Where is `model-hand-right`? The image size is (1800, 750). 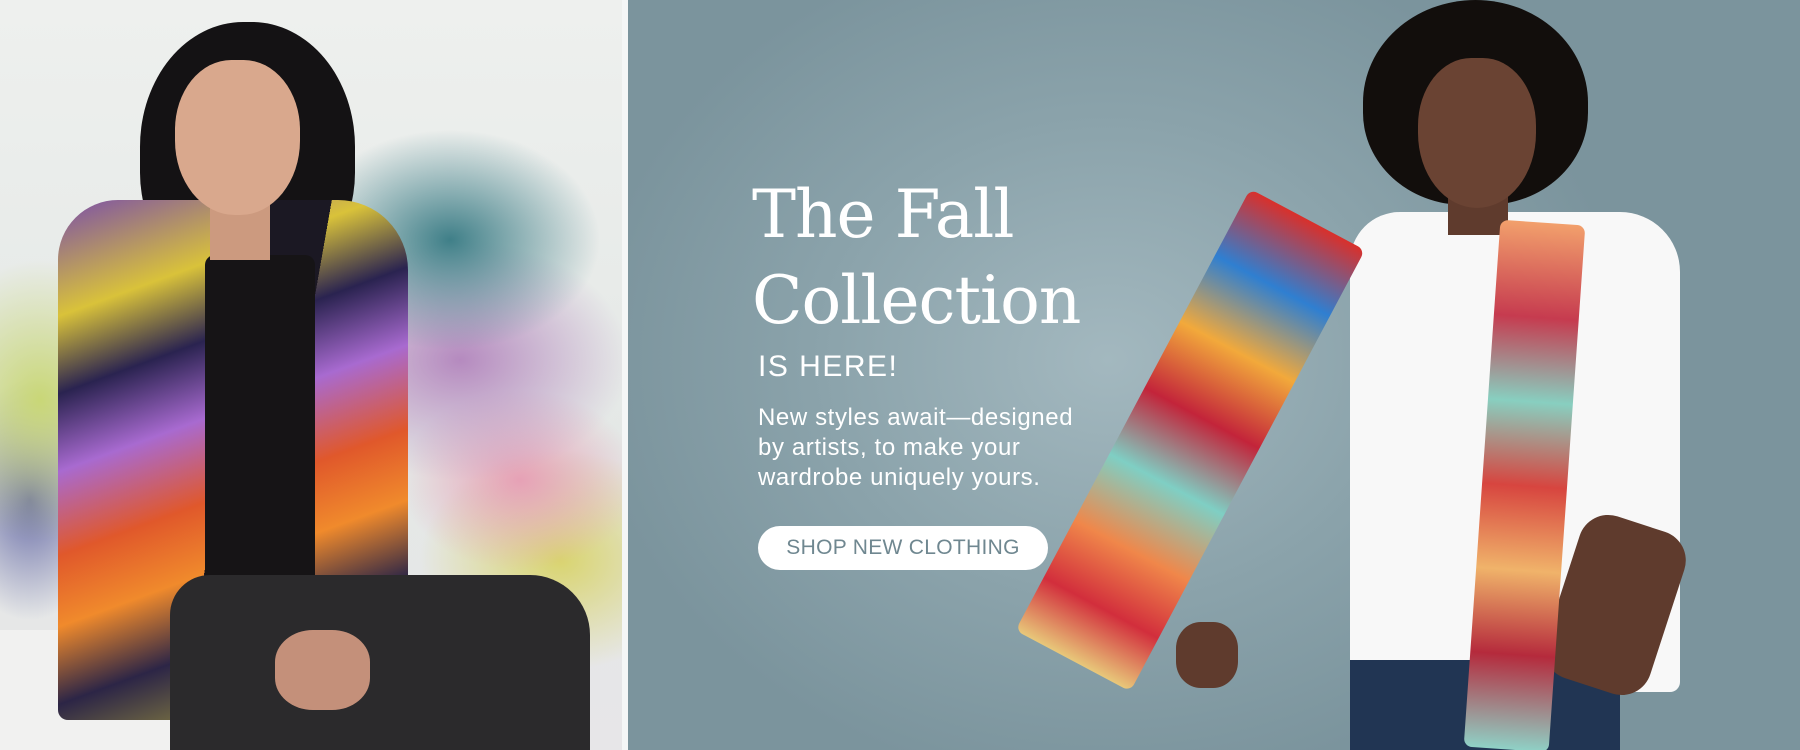 model-hand-right is located at coordinates (1207, 655).